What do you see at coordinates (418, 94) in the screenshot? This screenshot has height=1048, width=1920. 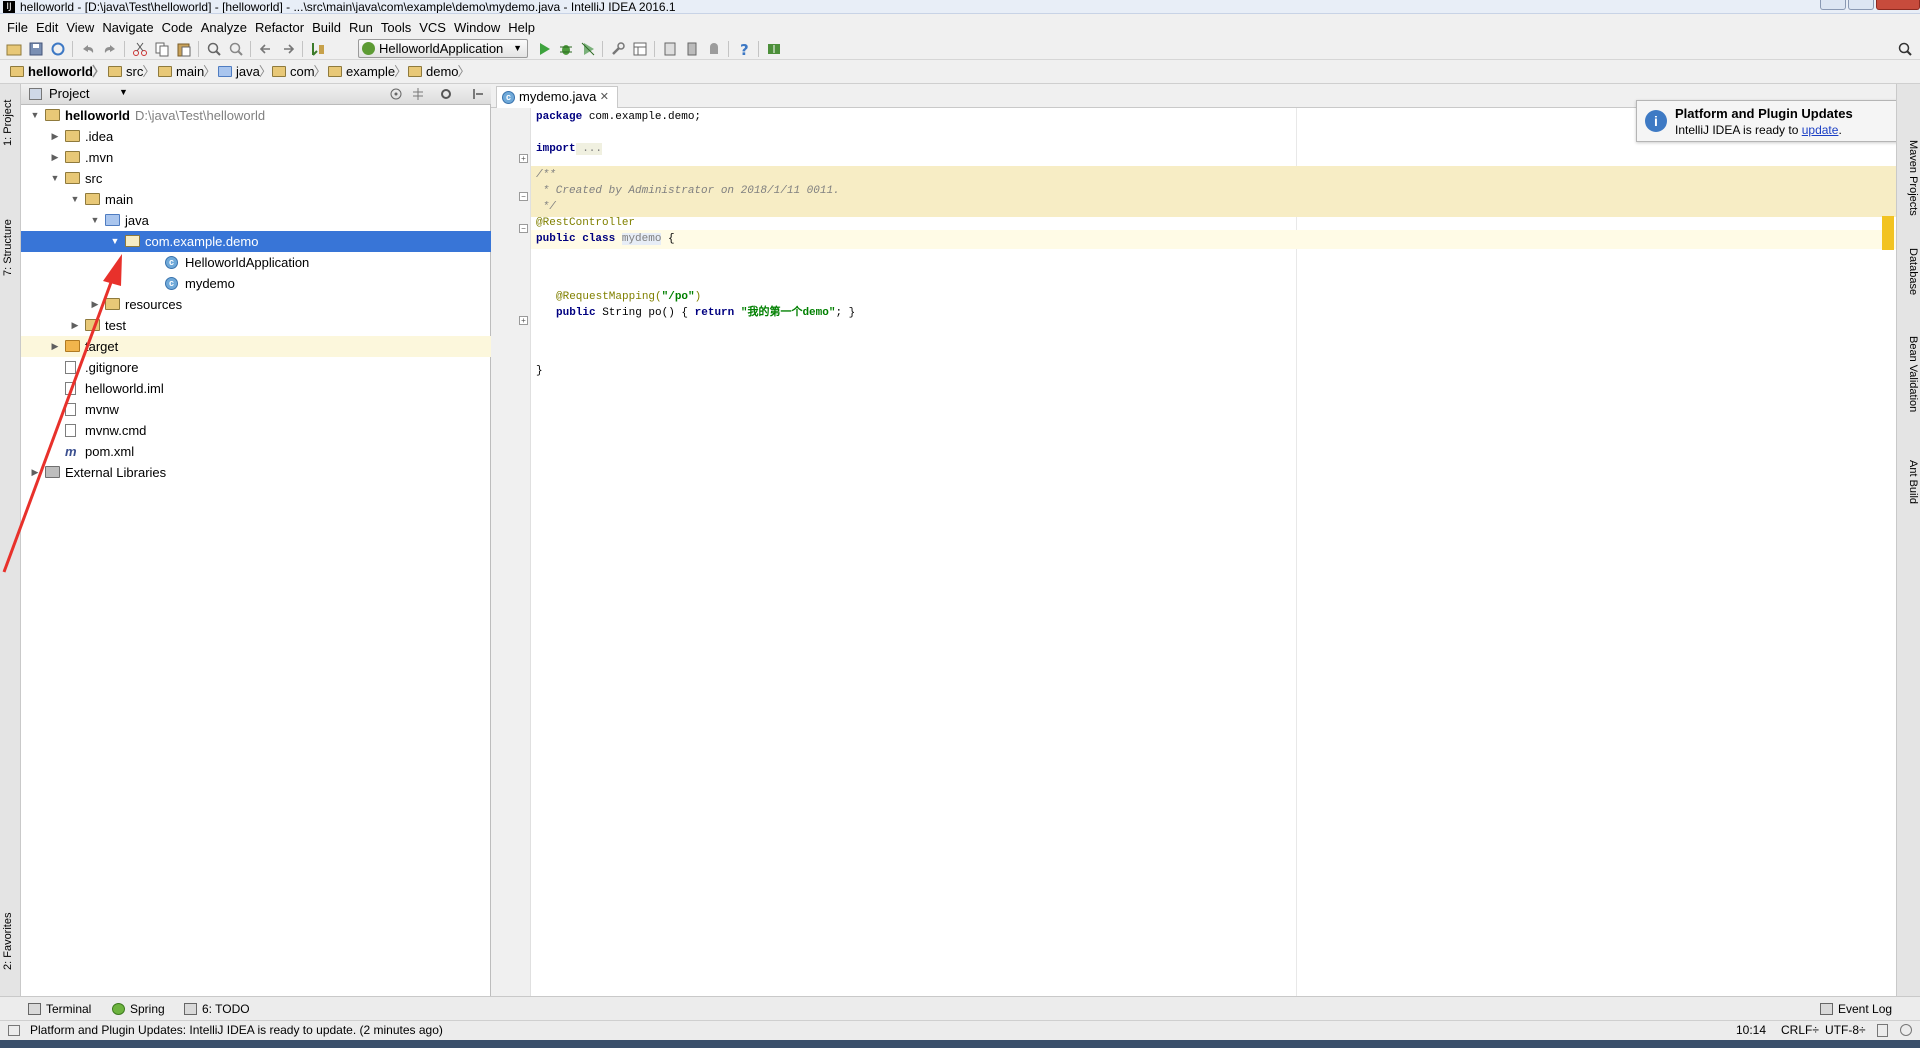 I see `collapse-all-icon` at bounding box center [418, 94].